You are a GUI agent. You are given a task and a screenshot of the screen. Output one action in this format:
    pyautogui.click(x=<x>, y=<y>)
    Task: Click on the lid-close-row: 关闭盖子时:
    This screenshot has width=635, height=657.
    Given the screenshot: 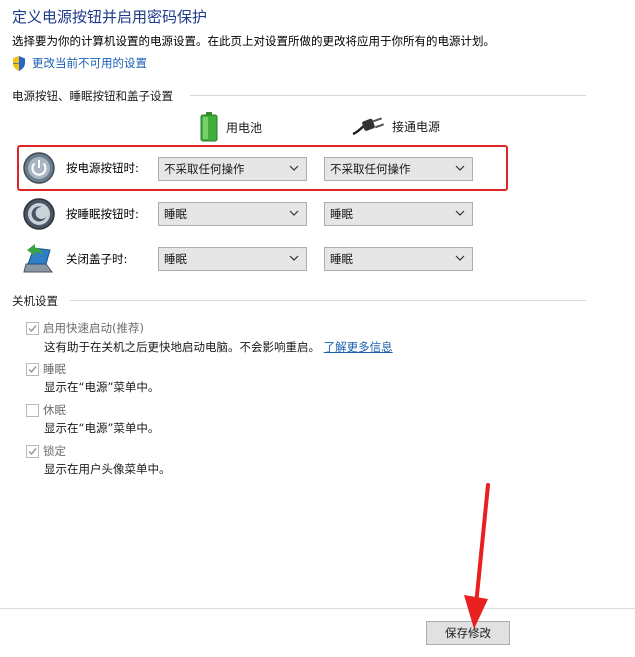 What is the action you would take?
    pyautogui.click(x=90, y=259)
    